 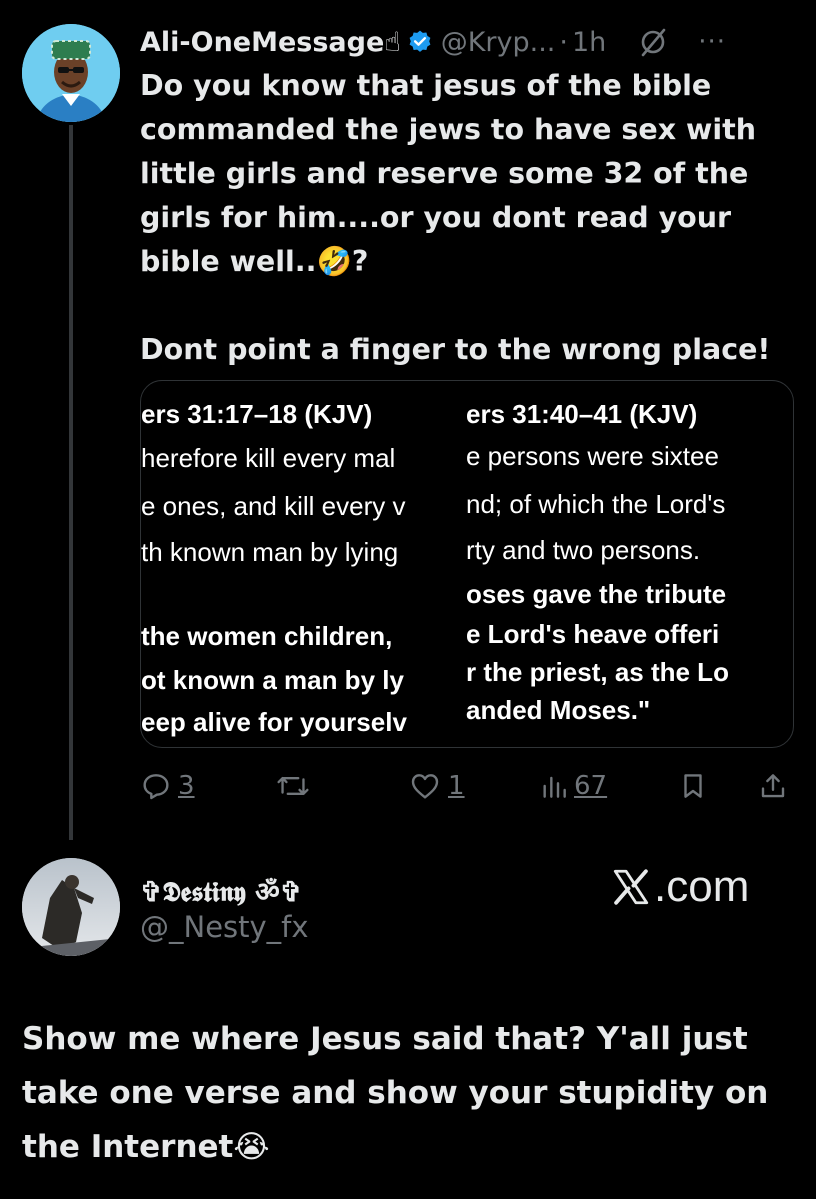 I want to click on media-left-line: the women children,, so click(x=267, y=636).